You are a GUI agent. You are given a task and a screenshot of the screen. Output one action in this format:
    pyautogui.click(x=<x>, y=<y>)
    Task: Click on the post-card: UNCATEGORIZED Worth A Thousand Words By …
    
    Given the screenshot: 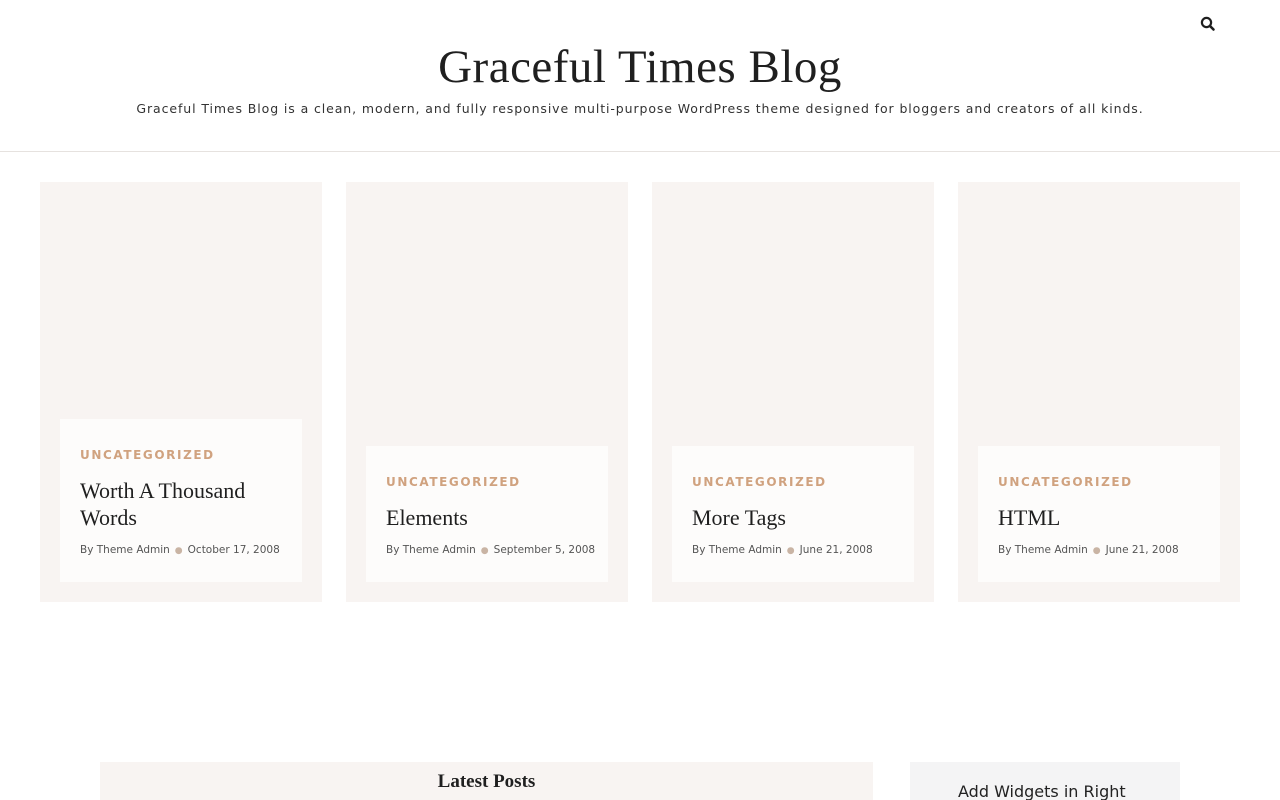 What is the action you would take?
    pyautogui.click(x=181, y=392)
    